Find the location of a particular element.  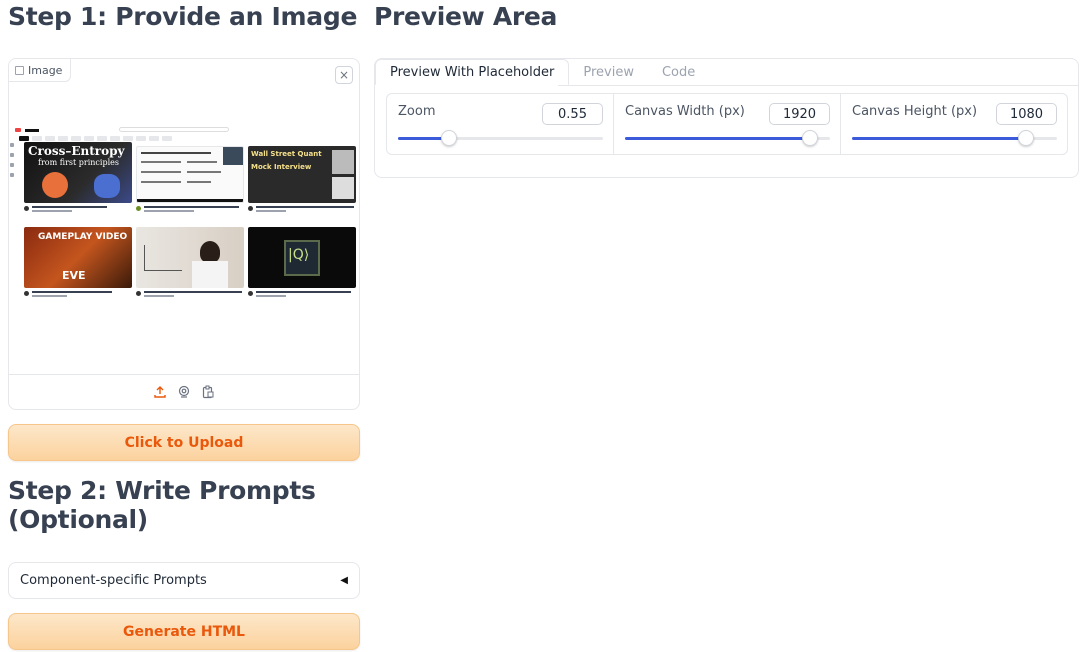

canvas-height-track is located at coordinates (954, 138).